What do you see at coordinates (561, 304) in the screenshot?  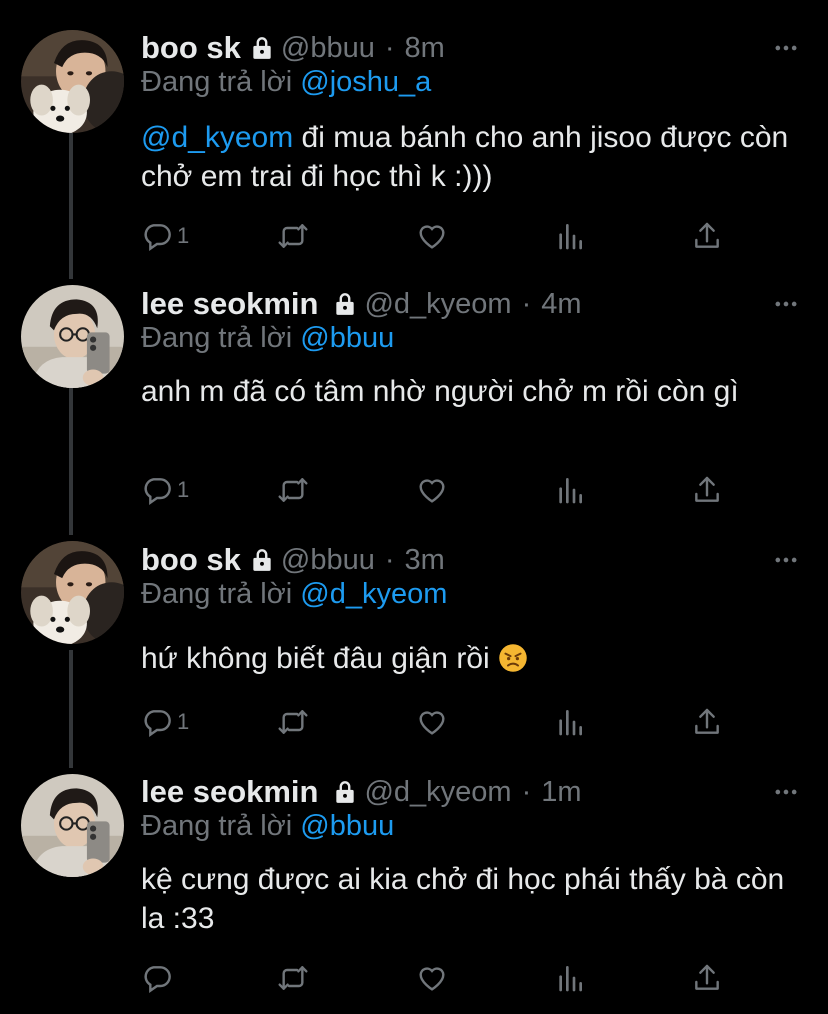 I see `timestamp: 4m` at bounding box center [561, 304].